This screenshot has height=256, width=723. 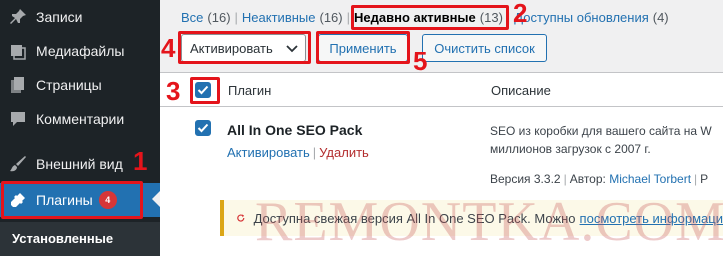 I want to click on author-link: Michael Torbert, so click(x=650, y=179).